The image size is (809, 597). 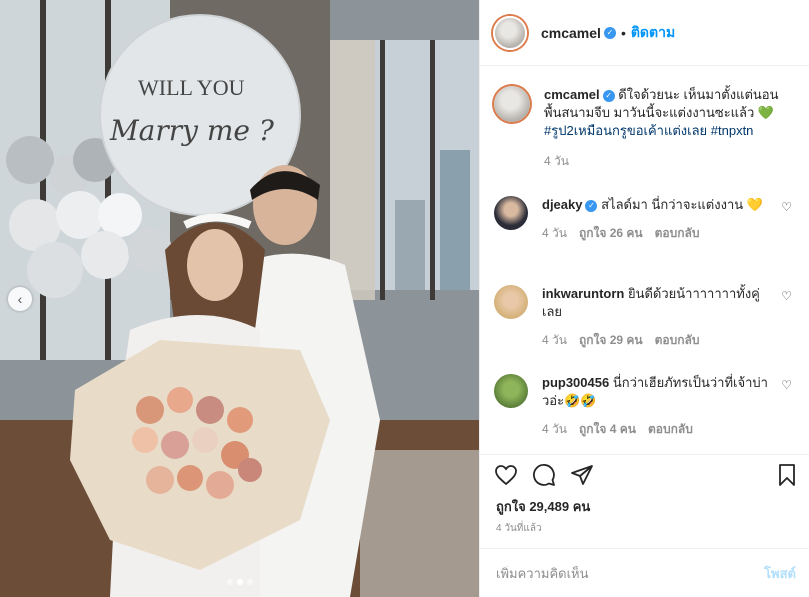 I want to click on carousel-dot-active, so click(x=239, y=582).